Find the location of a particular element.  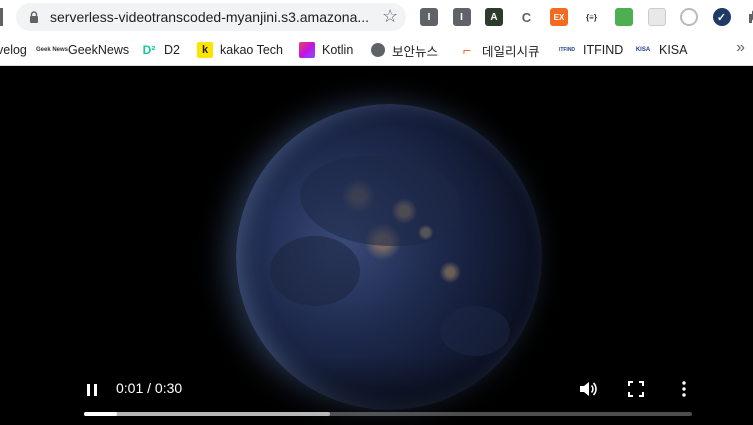

bookmark-geeknews: Geek News GeekNews is located at coordinates (82, 50).